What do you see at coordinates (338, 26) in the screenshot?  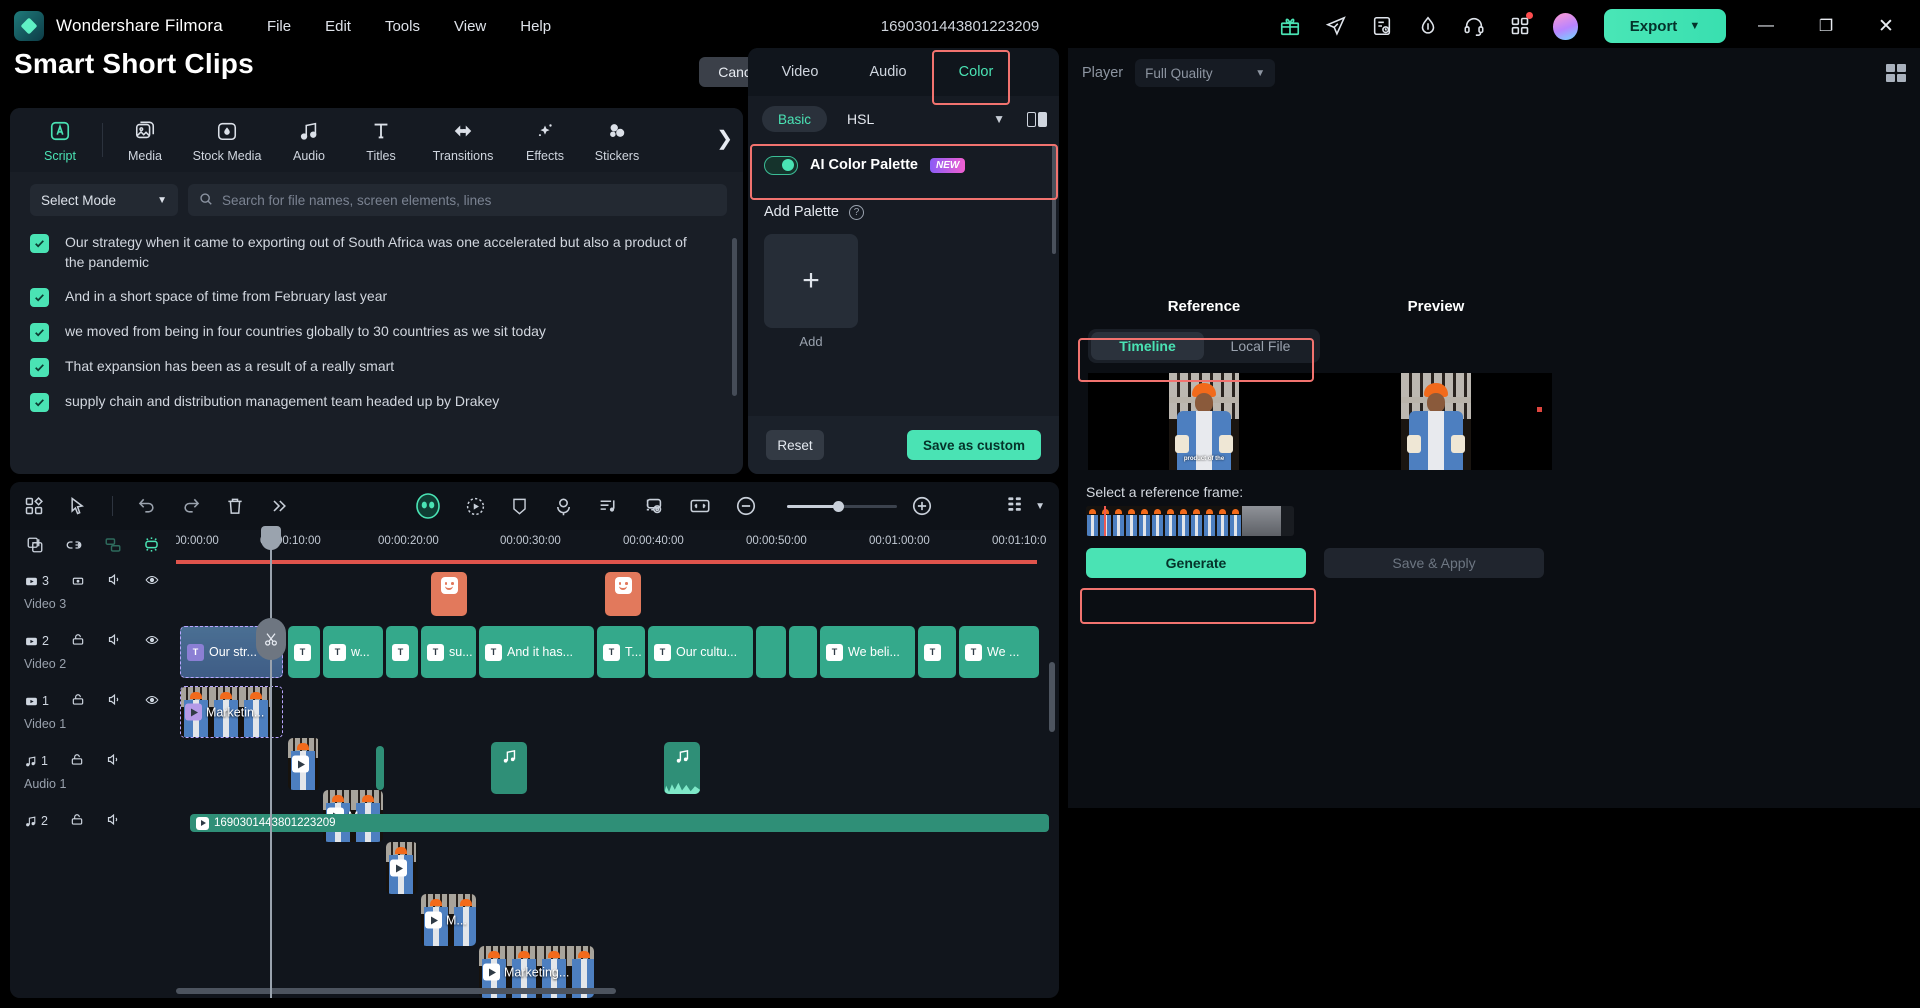 I see `menu-edit: Edit` at bounding box center [338, 26].